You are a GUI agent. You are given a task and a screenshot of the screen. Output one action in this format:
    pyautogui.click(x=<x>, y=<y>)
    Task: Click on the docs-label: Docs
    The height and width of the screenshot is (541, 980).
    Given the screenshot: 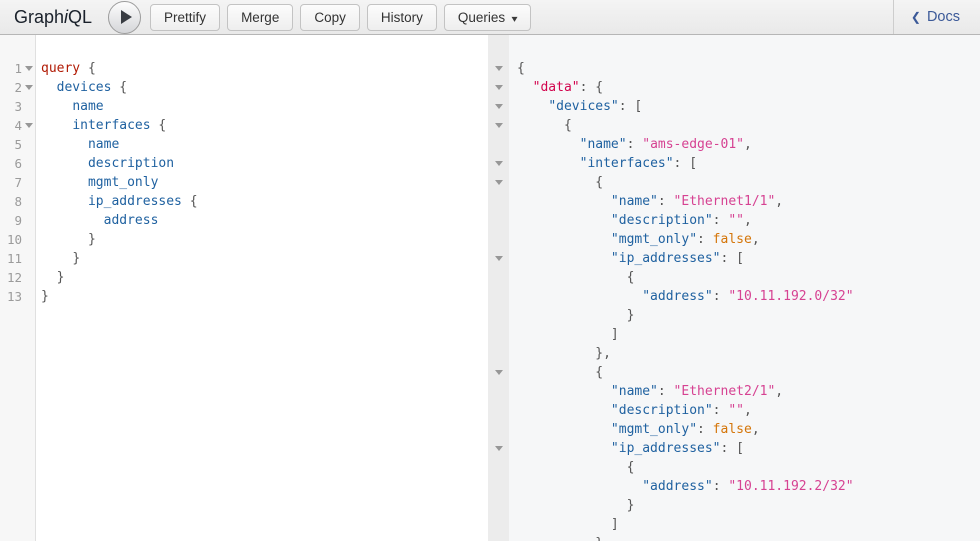 What is the action you would take?
    pyautogui.click(x=943, y=17)
    